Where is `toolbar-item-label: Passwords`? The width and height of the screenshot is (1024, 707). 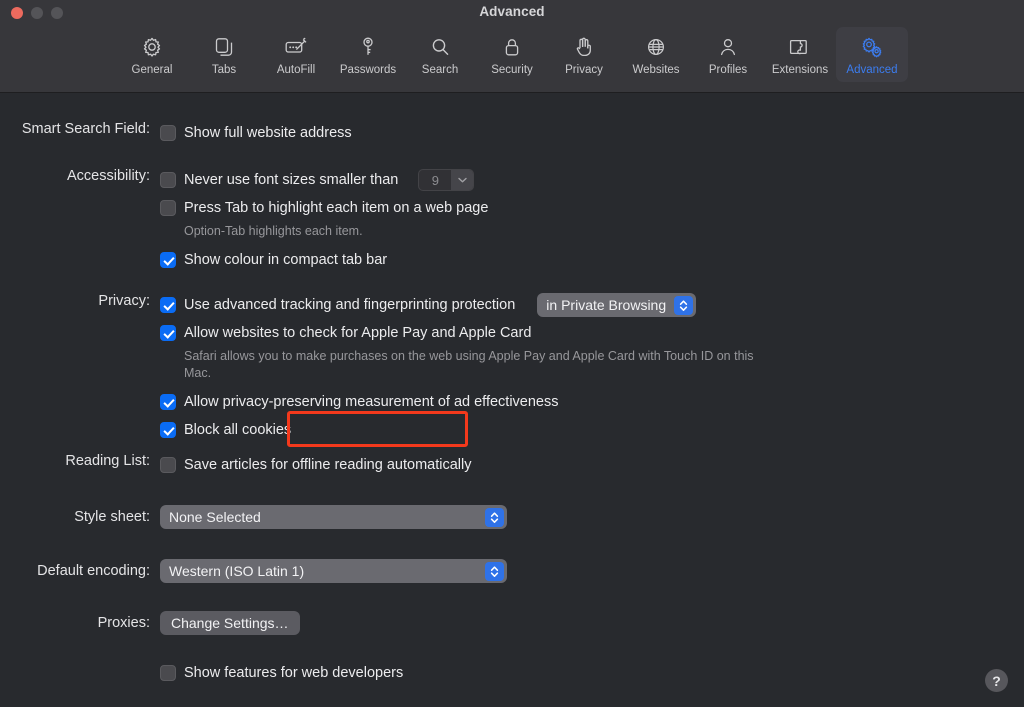
toolbar-item-label: Passwords is located at coordinates (368, 70).